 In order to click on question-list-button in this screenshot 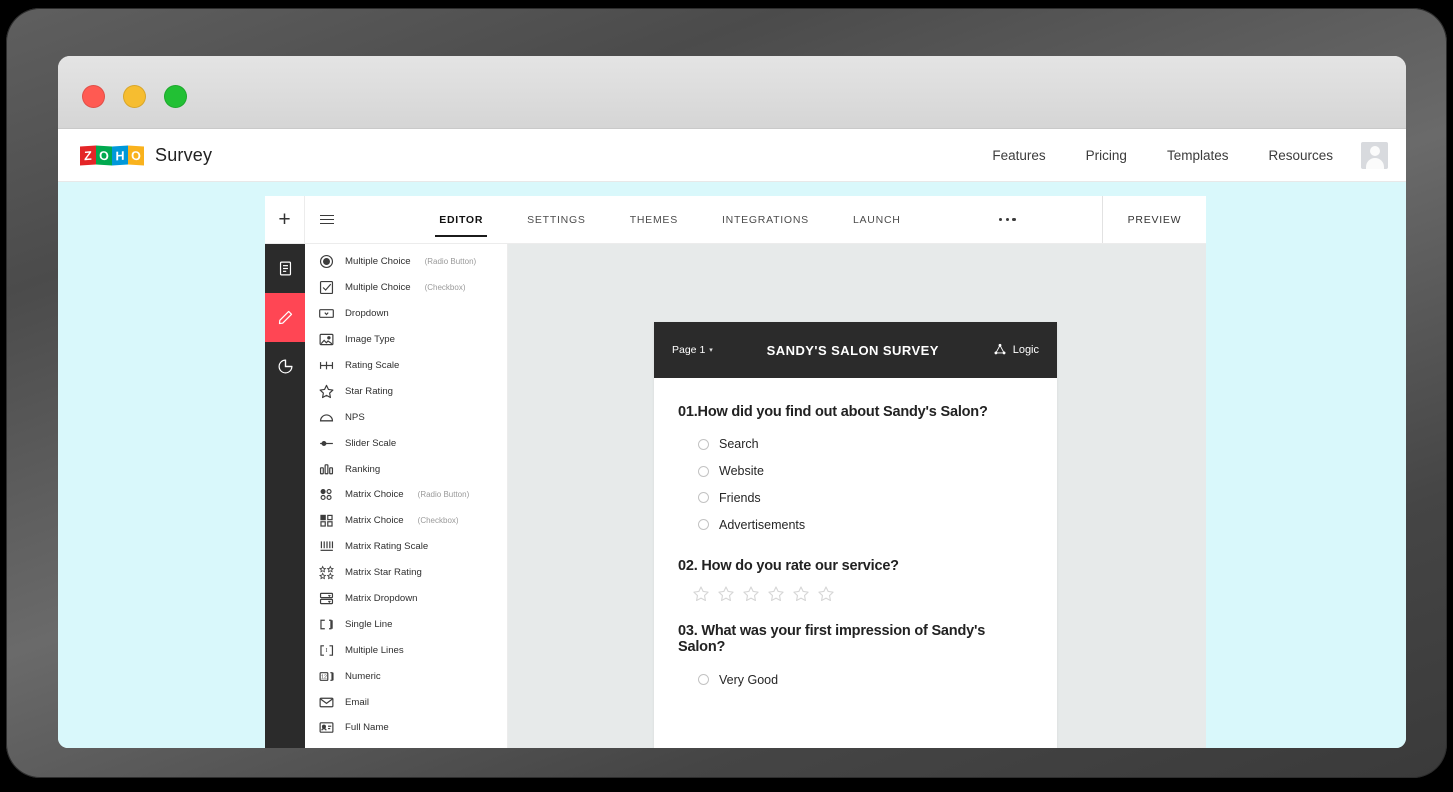, I will do `click(327, 219)`.